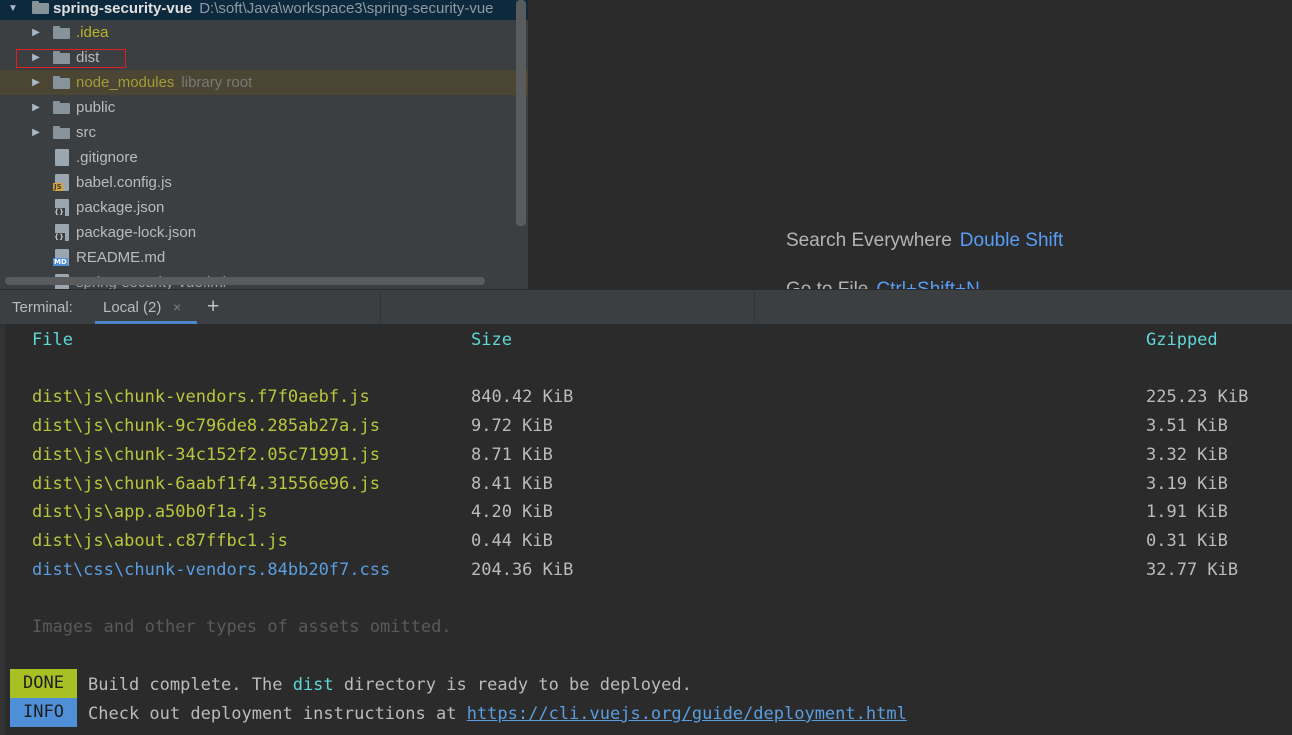  Describe the element at coordinates (206, 455) in the screenshot. I see `row-file: dist\js\chunk-34c152f2.05c71991.js` at that location.